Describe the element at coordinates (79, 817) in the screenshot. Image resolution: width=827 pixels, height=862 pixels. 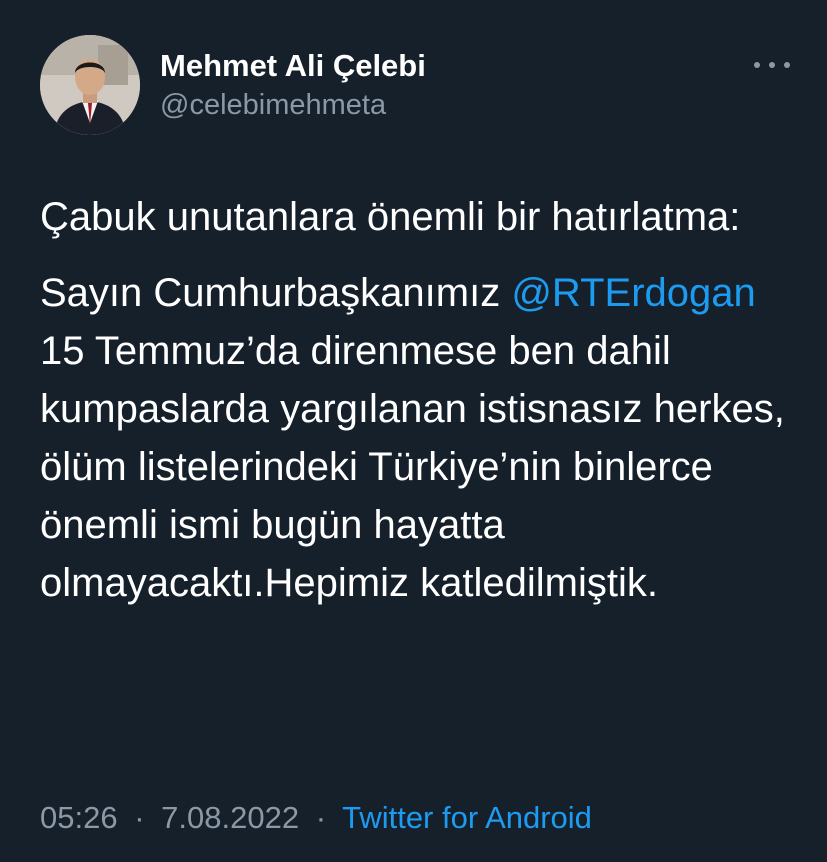
I see `tweet-time: 05:26` at that location.